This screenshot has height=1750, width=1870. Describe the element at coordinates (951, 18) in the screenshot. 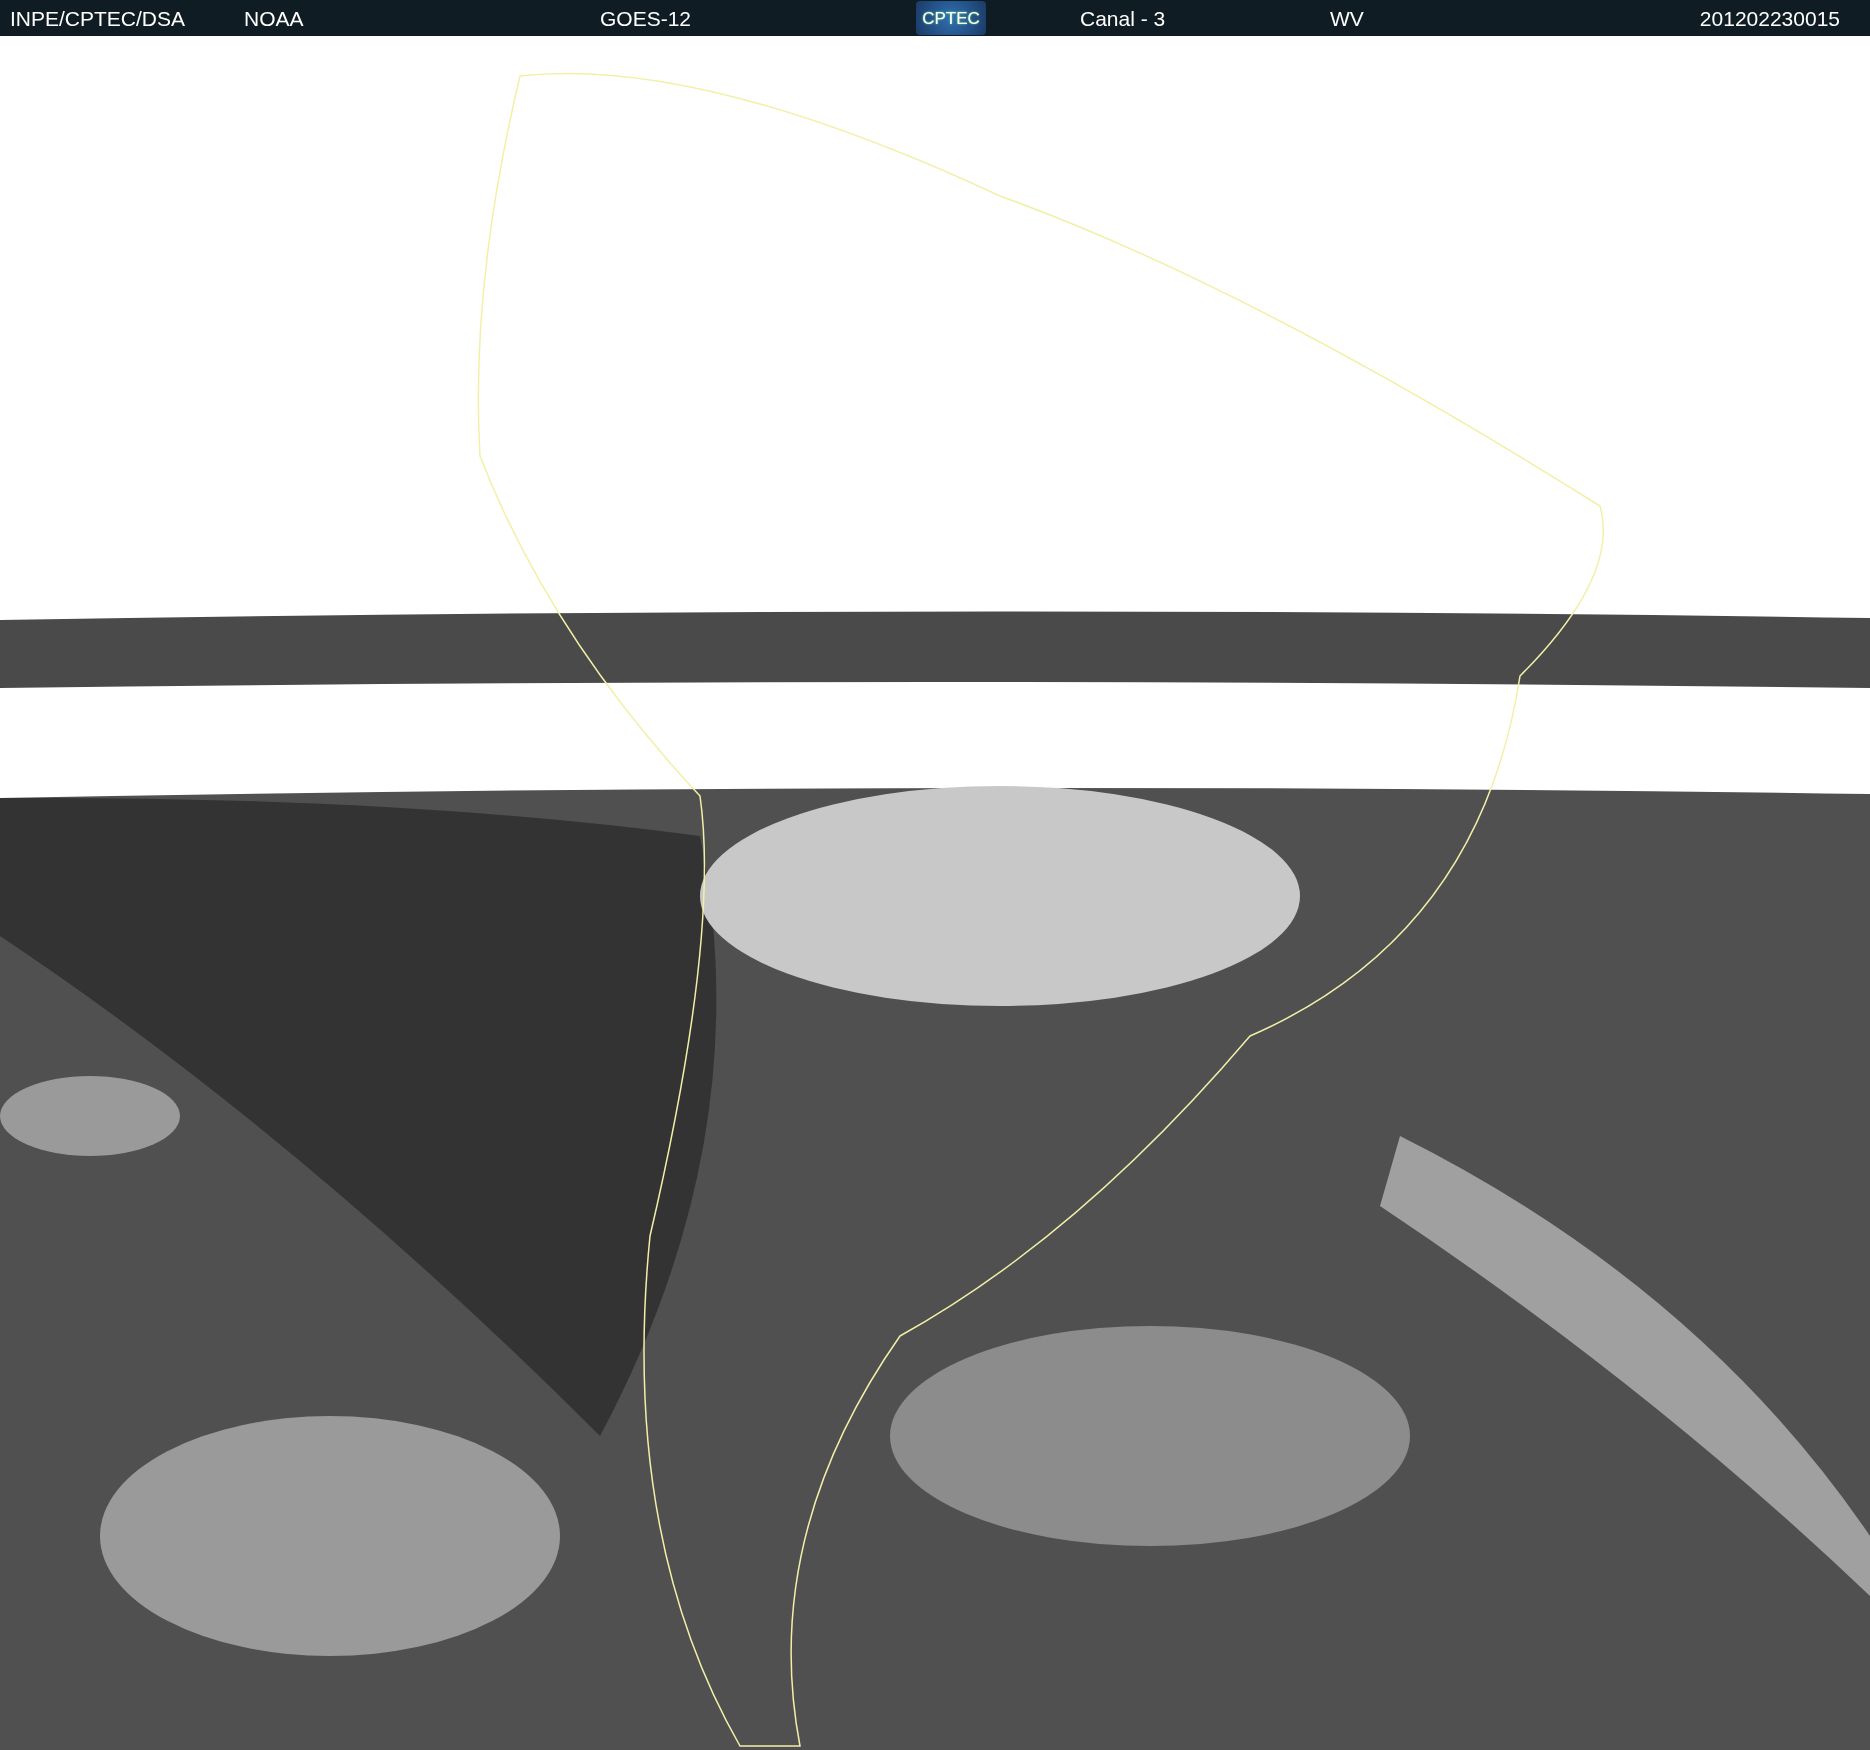

I see `logo: CPTEC` at that location.